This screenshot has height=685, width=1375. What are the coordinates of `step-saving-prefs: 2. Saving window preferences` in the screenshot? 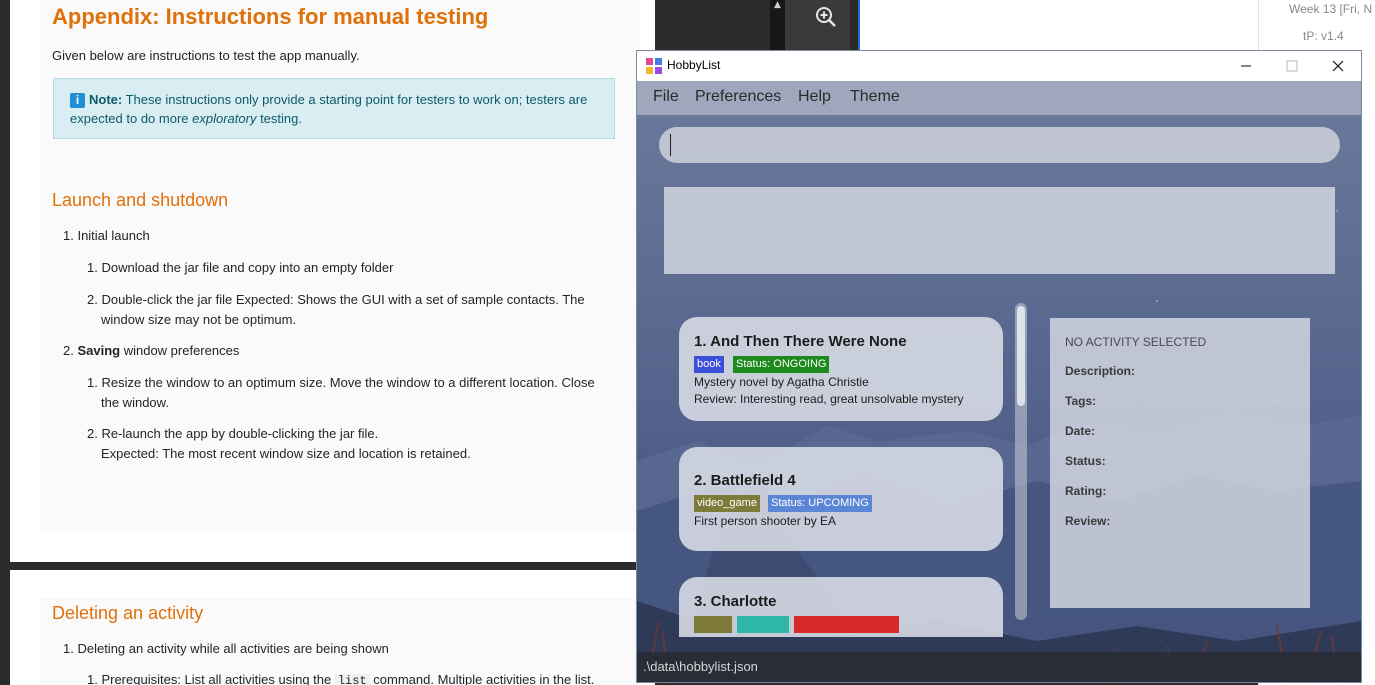 It's located at (151, 351).